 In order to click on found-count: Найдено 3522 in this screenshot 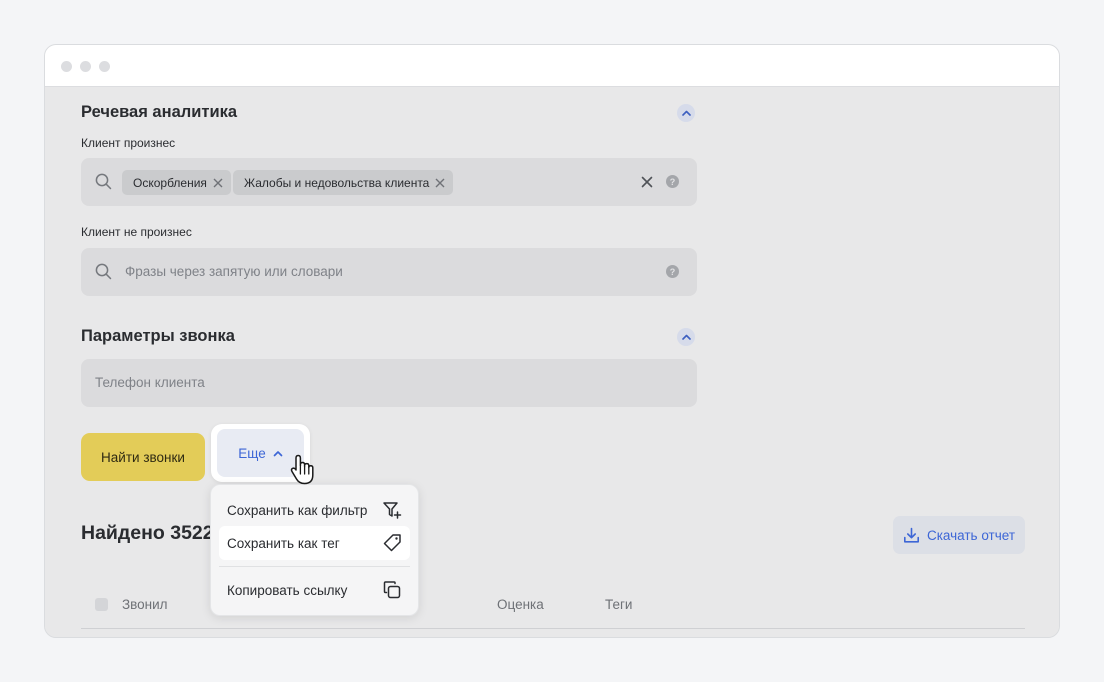, I will do `click(147, 533)`.